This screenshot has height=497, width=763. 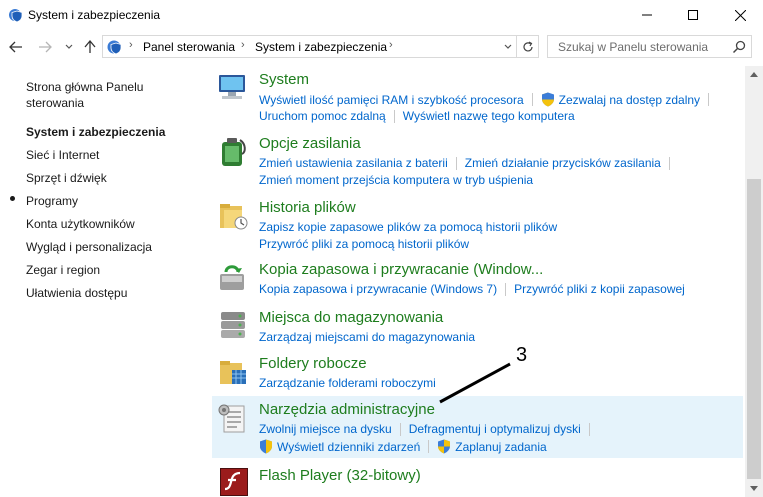 I want to click on category-flash-player: Flash Player (32-bitowy), so click(x=477, y=478).